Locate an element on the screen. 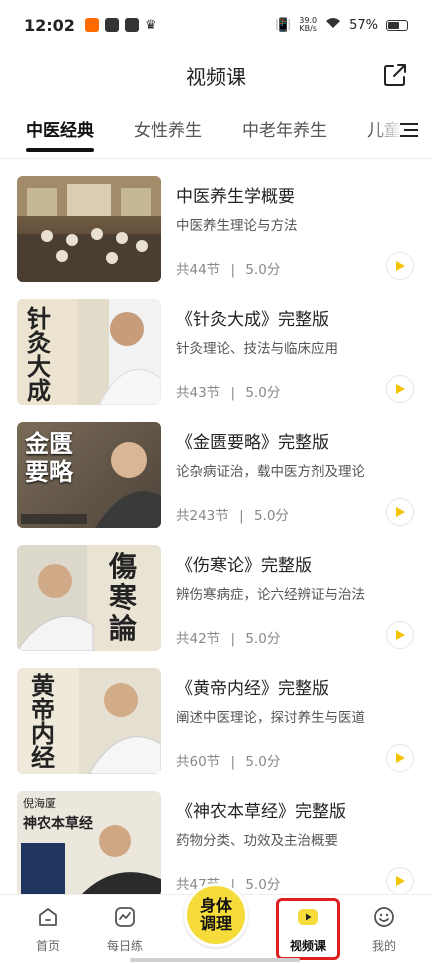 Image resolution: width=432 pixels, height=964 pixels. chart-icon is located at coordinates (125, 917).